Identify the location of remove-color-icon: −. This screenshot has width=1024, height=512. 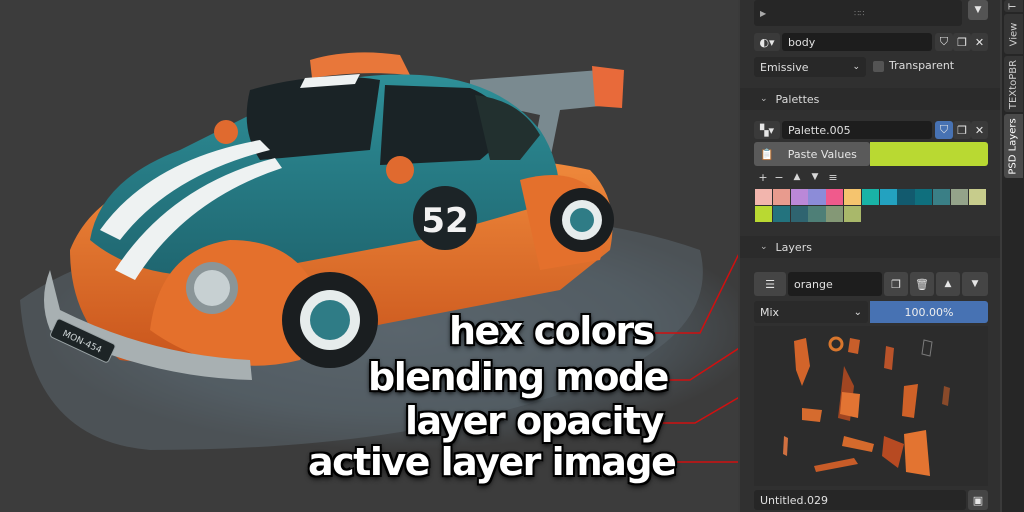
(779, 177).